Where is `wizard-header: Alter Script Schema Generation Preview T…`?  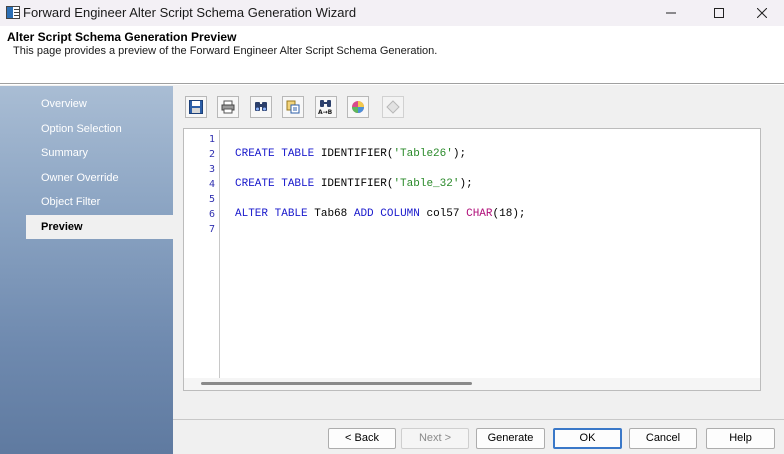
wizard-header: Alter Script Schema Generation Preview T… is located at coordinates (392, 54).